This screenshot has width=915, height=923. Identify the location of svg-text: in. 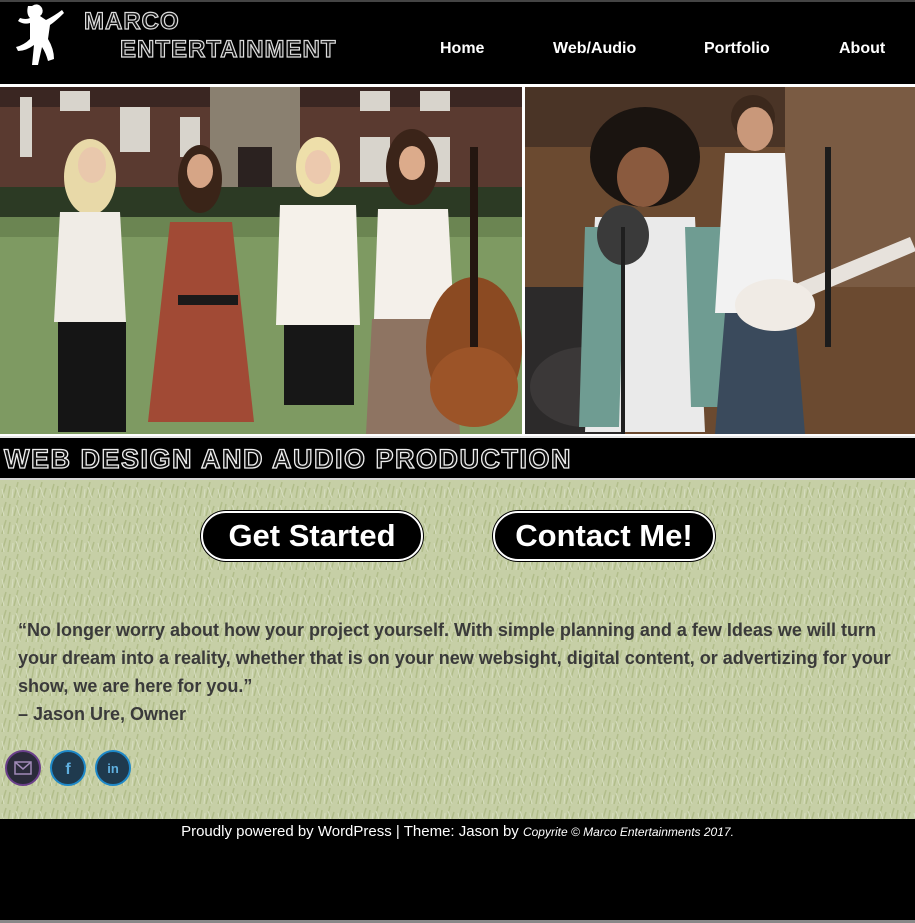
(113, 768).